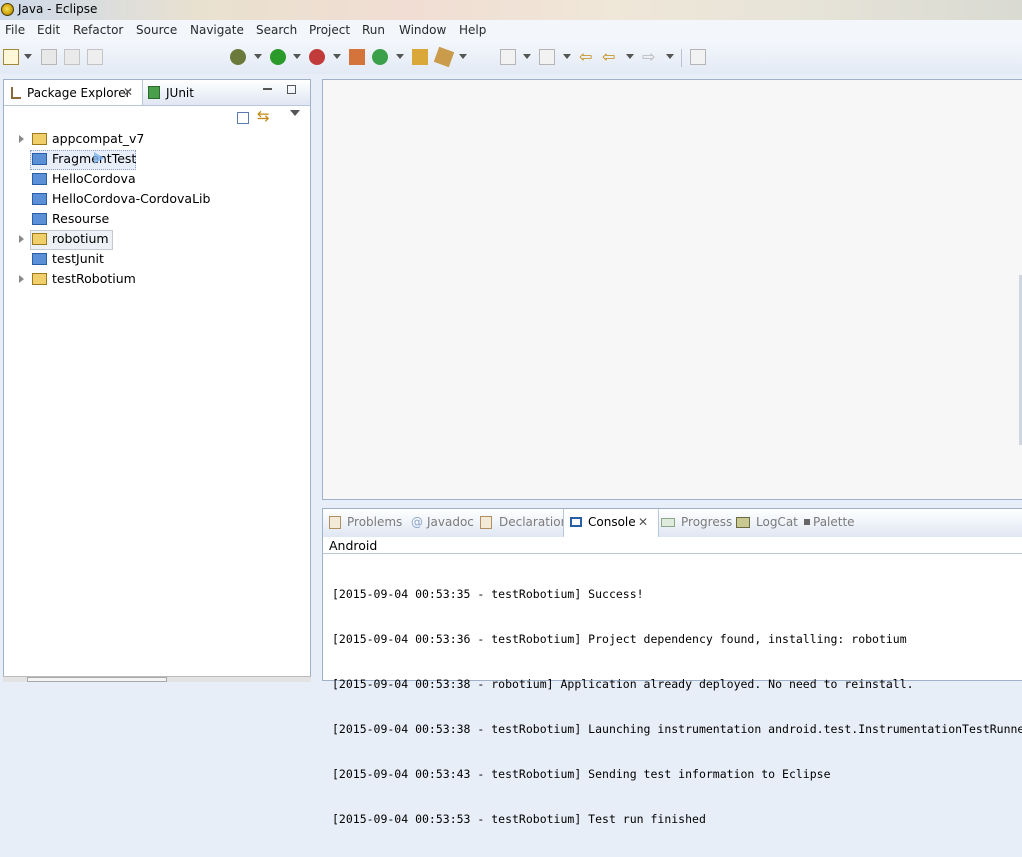 The height and width of the screenshot is (857, 1022). Describe the element at coordinates (238, 57) in the screenshot. I see `debug-icon` at that location.